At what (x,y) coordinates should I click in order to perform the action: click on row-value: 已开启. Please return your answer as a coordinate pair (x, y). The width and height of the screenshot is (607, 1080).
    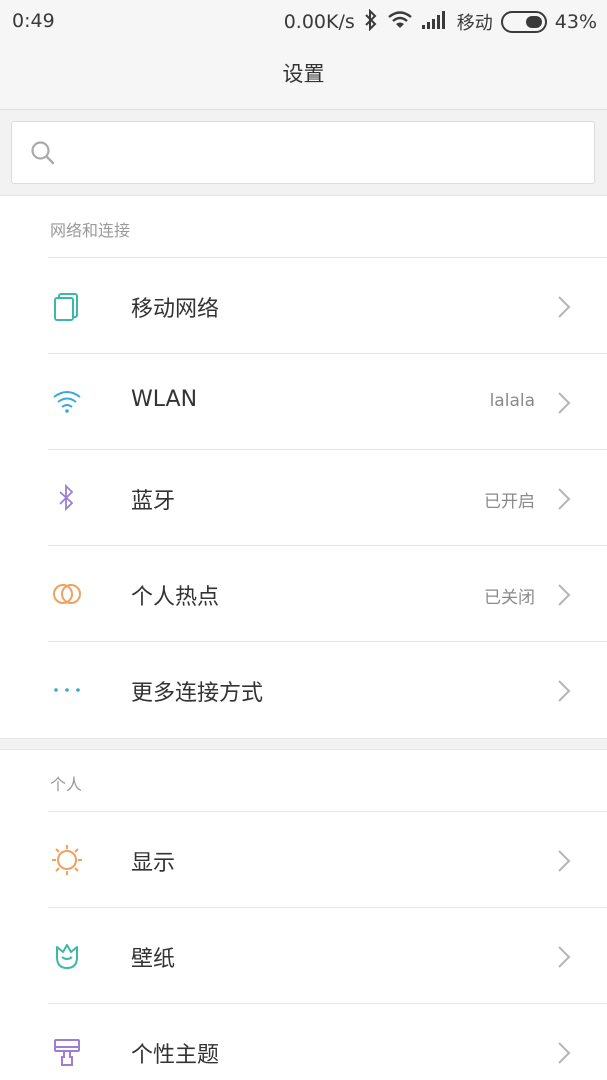
    Looking at the image, I should click on (509, 502).